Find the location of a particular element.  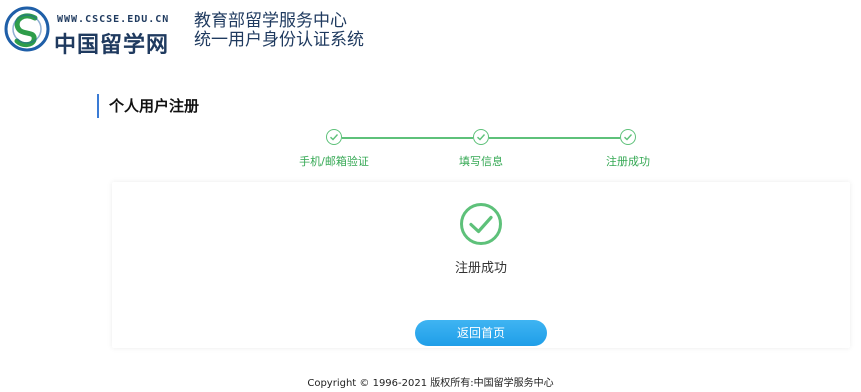

step-1-label: 手机/邮箱验证 is located at coordinates (334, 161).